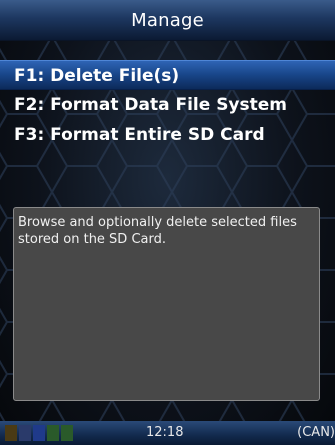 The image size is (335, 445). Describe the element at coordinates (316, 432) in the screenshot. I see `status-bus-label: (CAN)` at that location.